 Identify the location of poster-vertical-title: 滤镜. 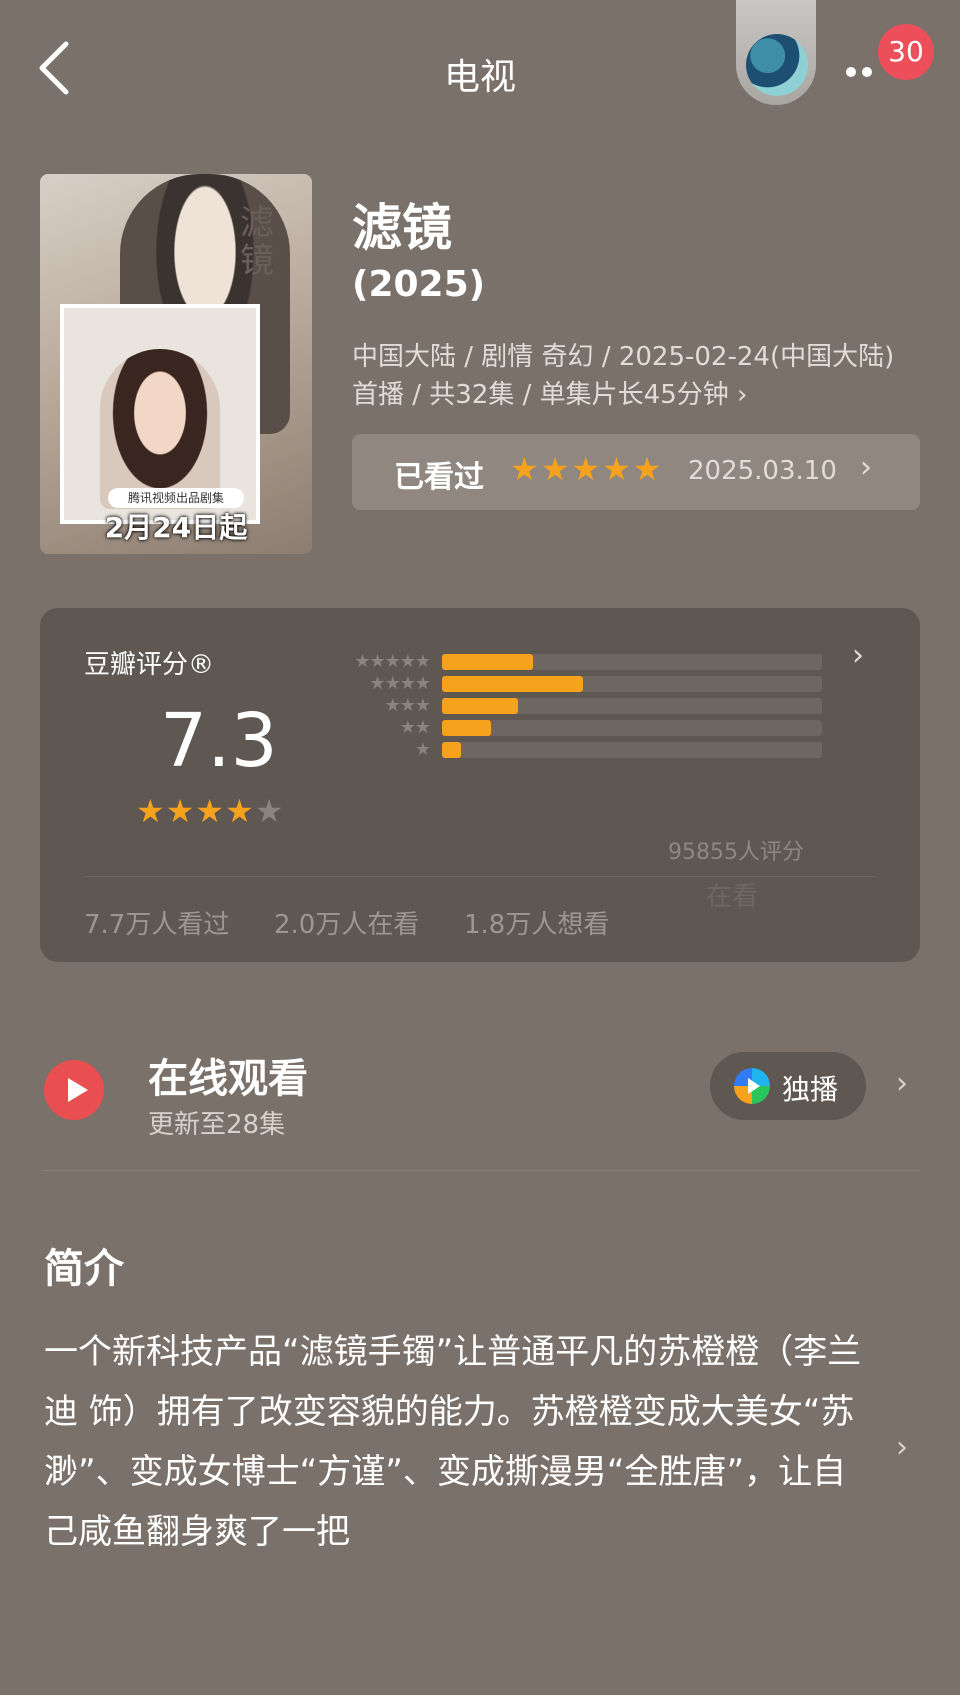
(257, 242).